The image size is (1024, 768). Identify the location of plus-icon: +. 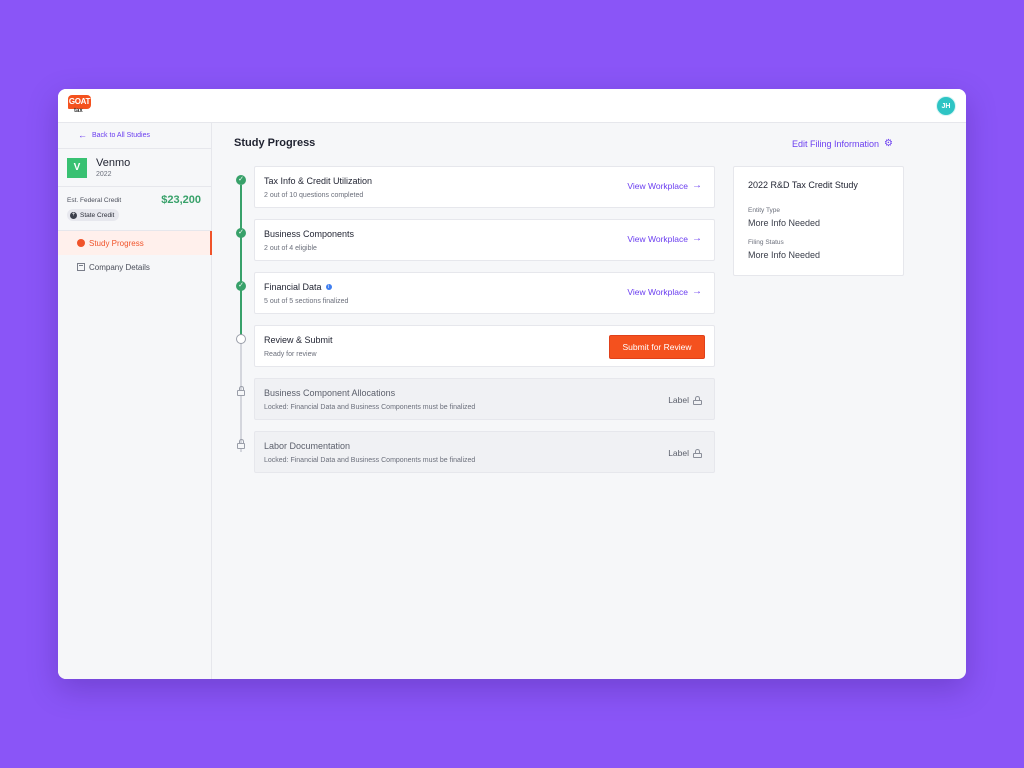
(73, 215).